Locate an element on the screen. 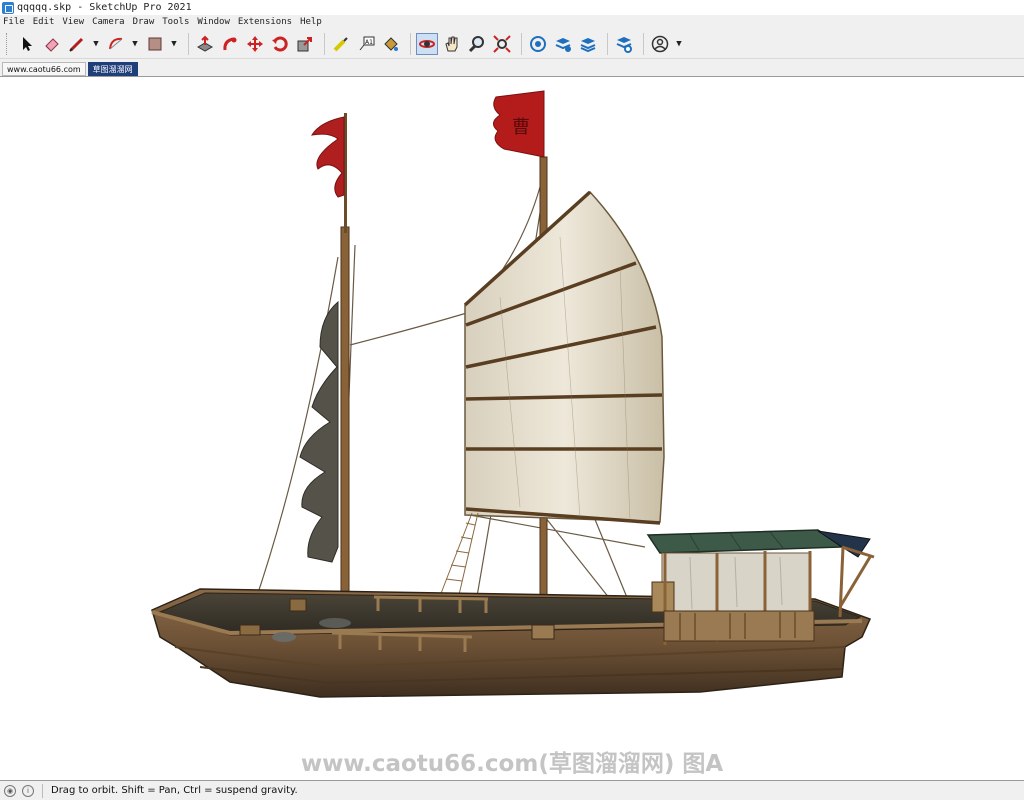 Image resolution: width=1024 pixels, height=800 pixels. svg-text: A1 is located at coordinates (369, 42).